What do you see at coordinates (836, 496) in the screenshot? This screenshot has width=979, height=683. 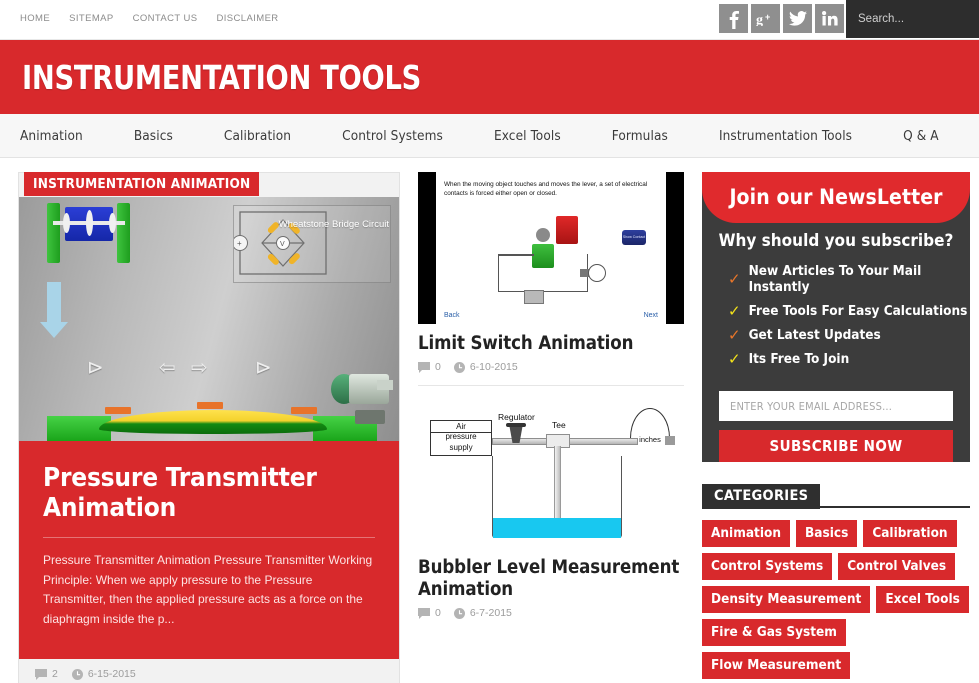 I see `categories-header: CATEGORIES` at bounding box center [836, 496].